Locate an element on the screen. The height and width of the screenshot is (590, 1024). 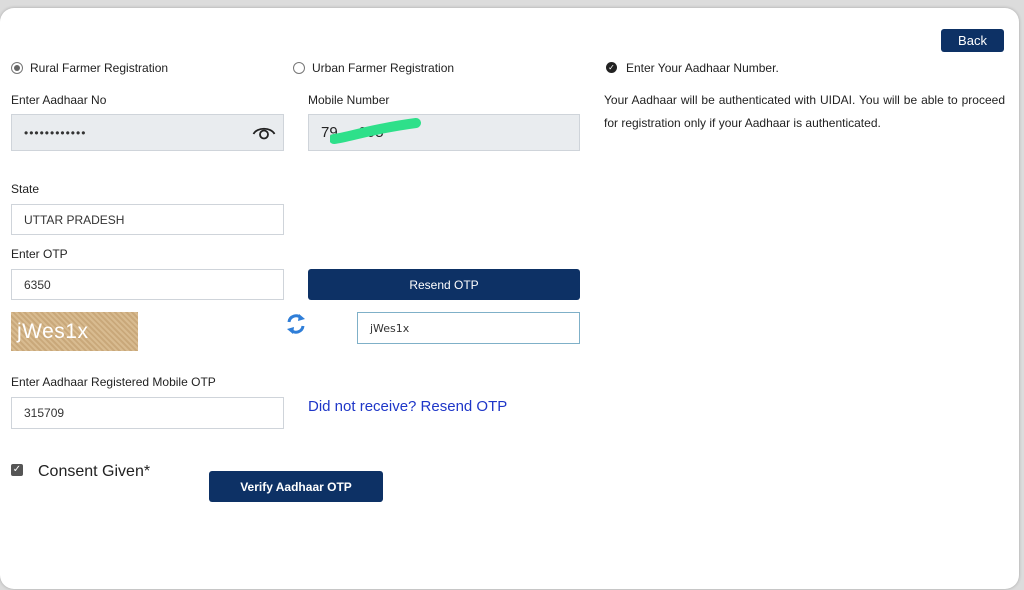
captcha-image: jWes1x is located at coordinates (74, 331).